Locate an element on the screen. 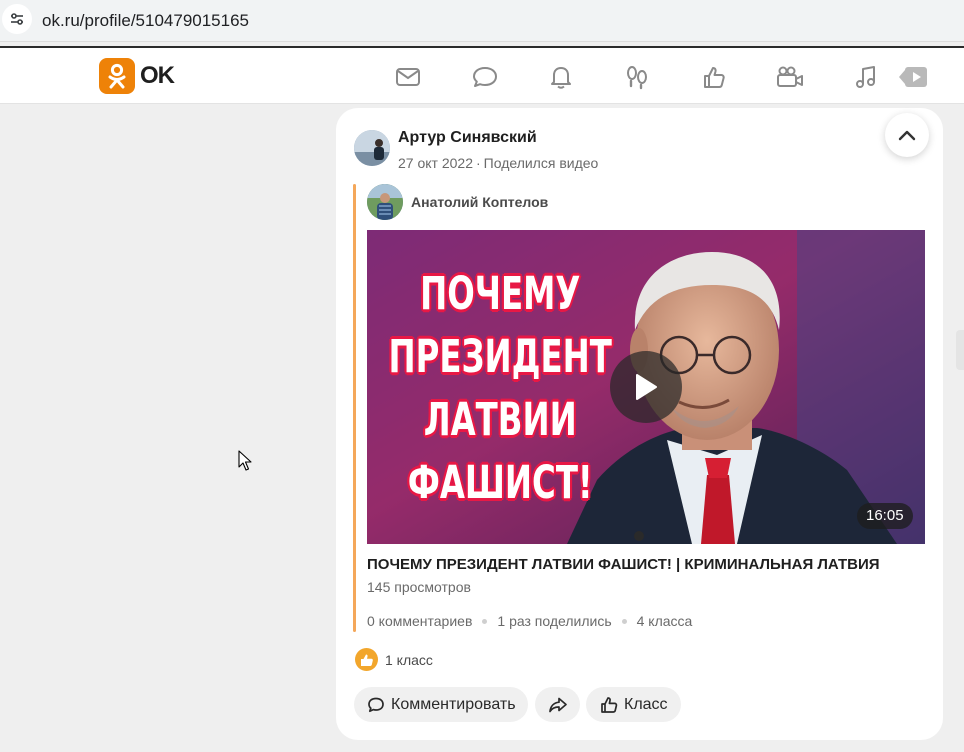 Image resolution: width=964 pixels, height=752 pixels. comments-count: 0 комментариев is located at coordinates (419, 621).